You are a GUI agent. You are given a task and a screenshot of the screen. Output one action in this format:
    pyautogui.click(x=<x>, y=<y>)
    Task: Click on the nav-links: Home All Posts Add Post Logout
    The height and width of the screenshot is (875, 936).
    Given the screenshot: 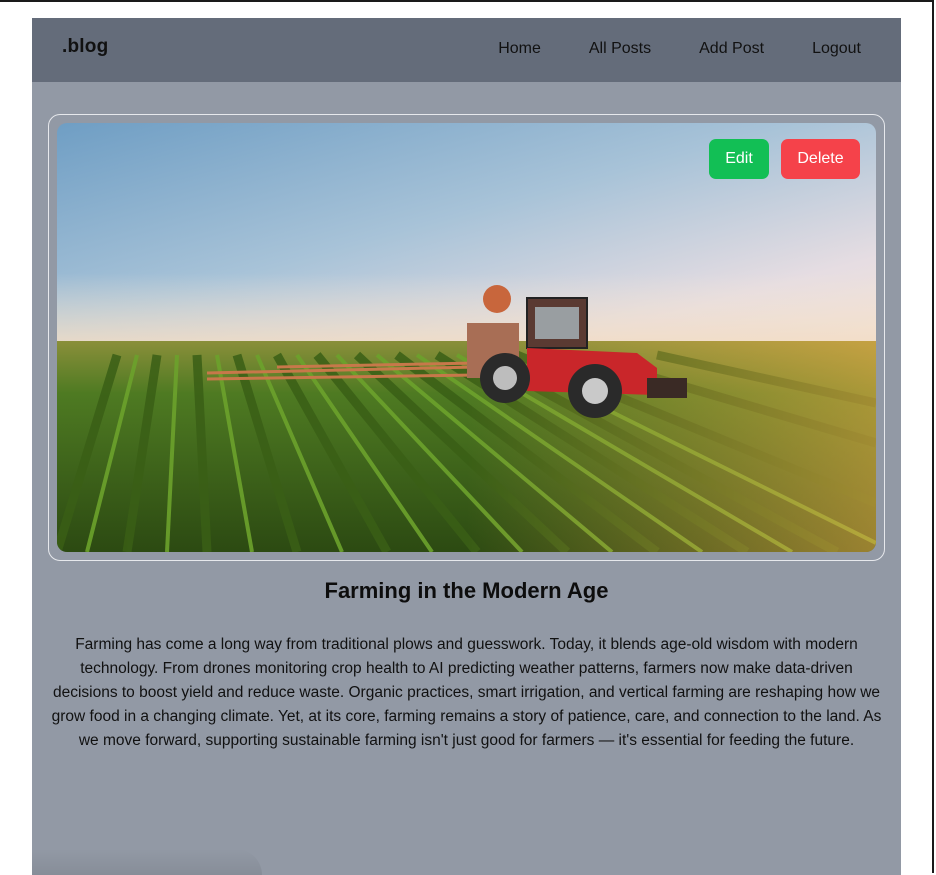 What is the action you would take?
    pyautogui.click(x=679, y=49)
    